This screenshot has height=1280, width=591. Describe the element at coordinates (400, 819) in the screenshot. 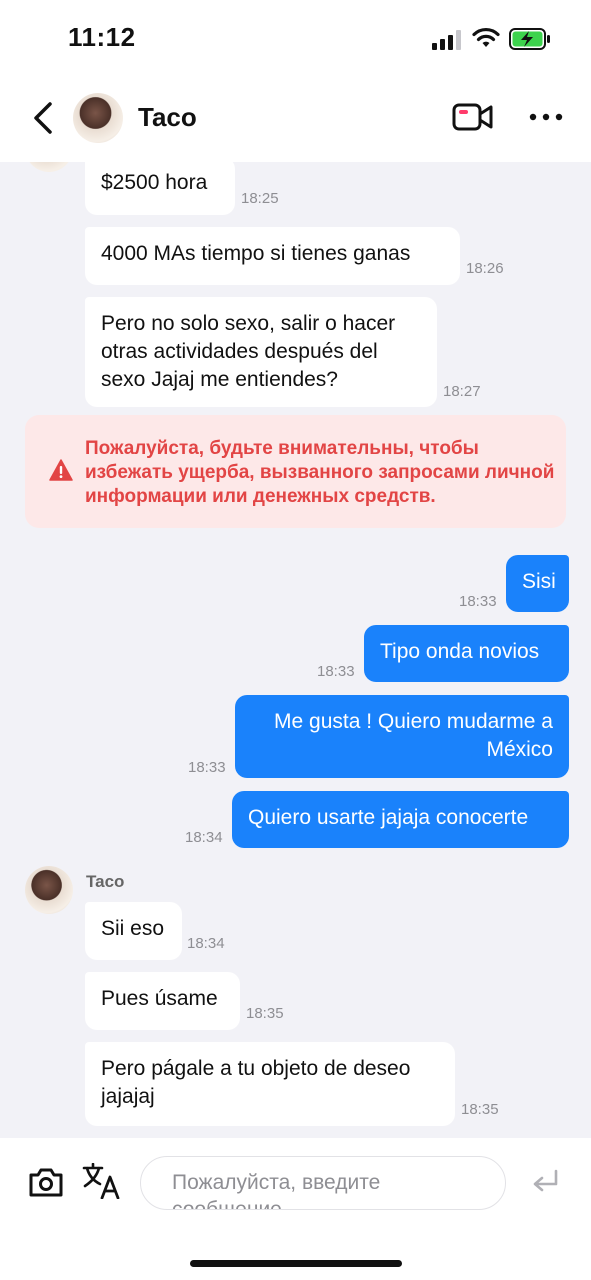

I see `outgoing-message: Quiero usarte jajaja conocerte` at that location.